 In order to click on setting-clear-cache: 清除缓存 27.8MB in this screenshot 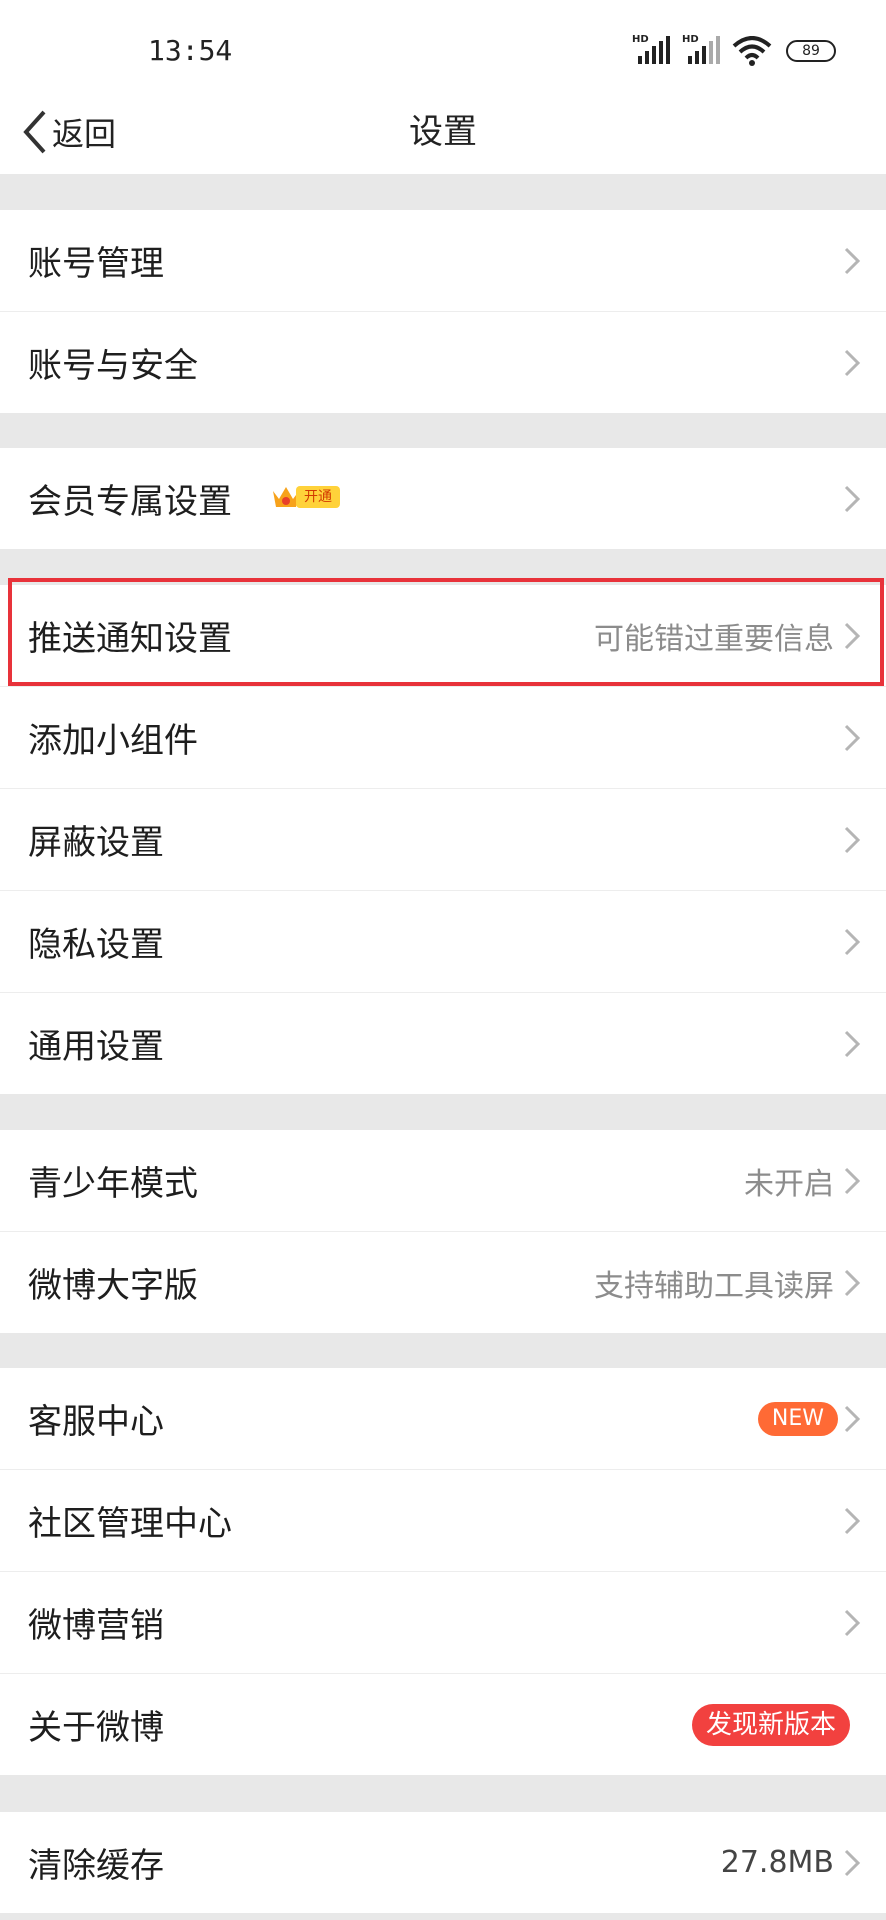, I will do `click(443, 1862)`.